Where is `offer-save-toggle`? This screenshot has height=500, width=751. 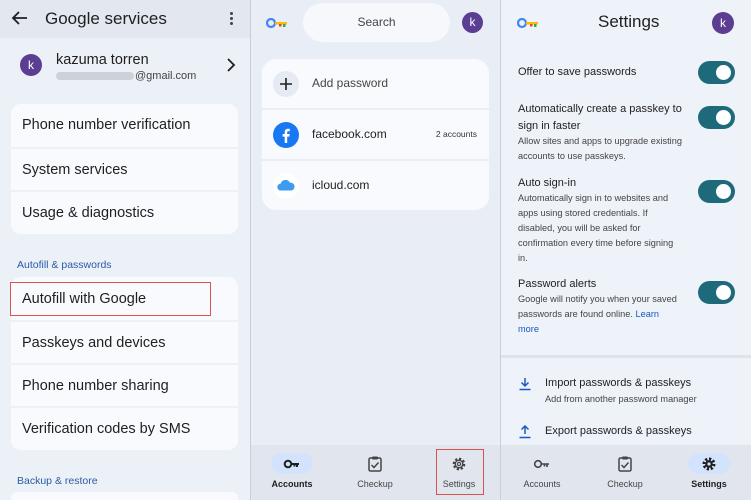 offer-save-toggle is located at coordinates (716, 72).